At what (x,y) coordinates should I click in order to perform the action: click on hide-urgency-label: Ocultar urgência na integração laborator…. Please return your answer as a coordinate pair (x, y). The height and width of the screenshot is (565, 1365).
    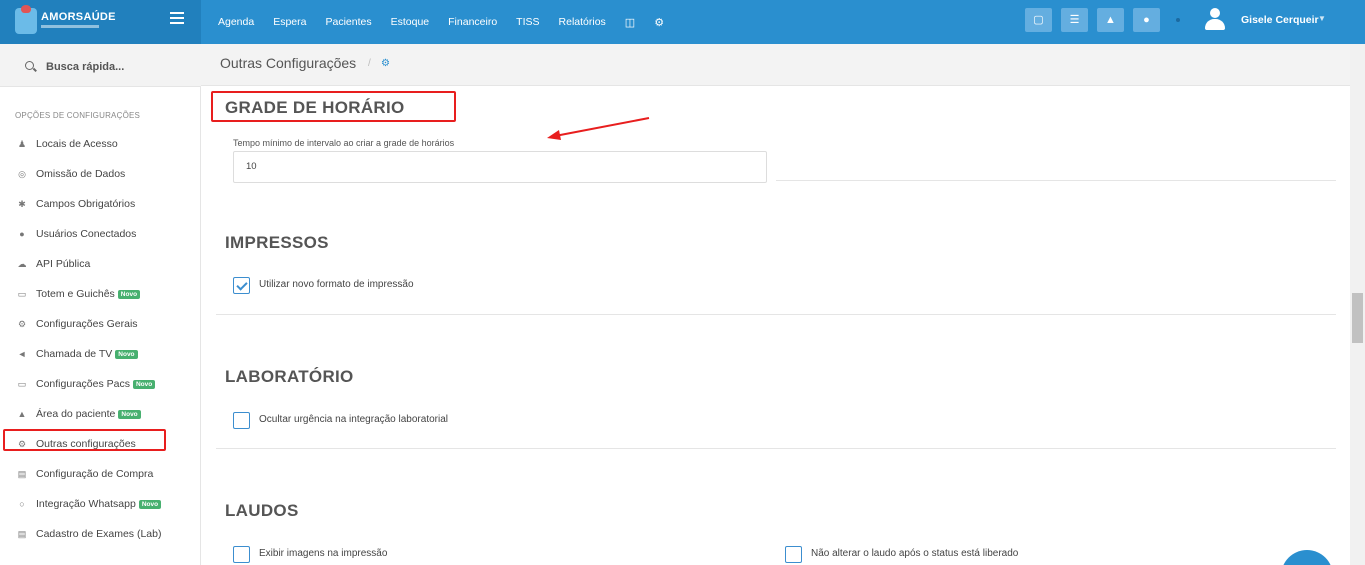
    Looking at the image, I should click on (353, 419).